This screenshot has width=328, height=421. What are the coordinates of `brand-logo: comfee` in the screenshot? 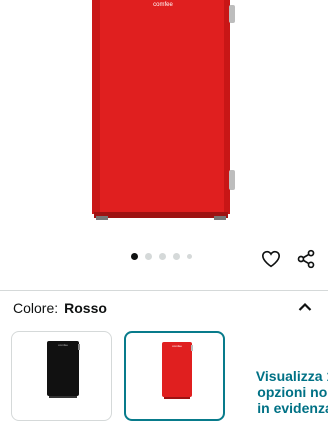 It's located at (163, 5).